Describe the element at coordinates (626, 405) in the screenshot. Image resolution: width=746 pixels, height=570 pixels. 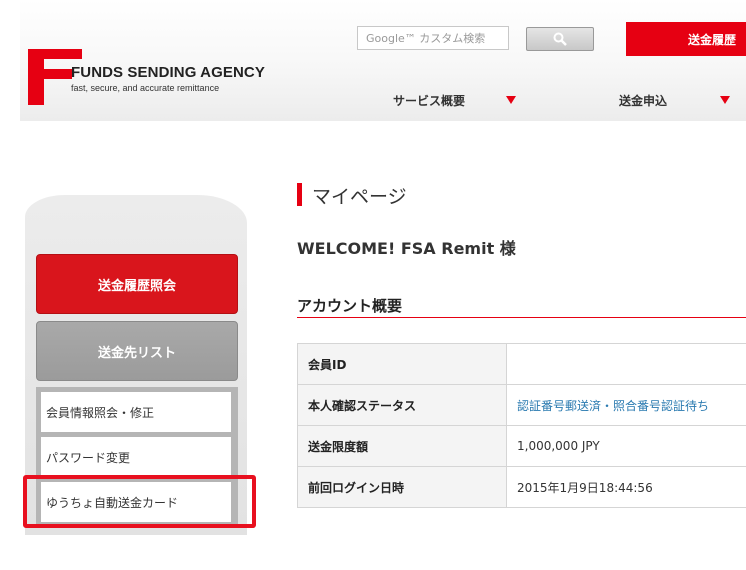
I see `verification-status-link: 認証番号郵送済・照合番号認証待ち` at that location.